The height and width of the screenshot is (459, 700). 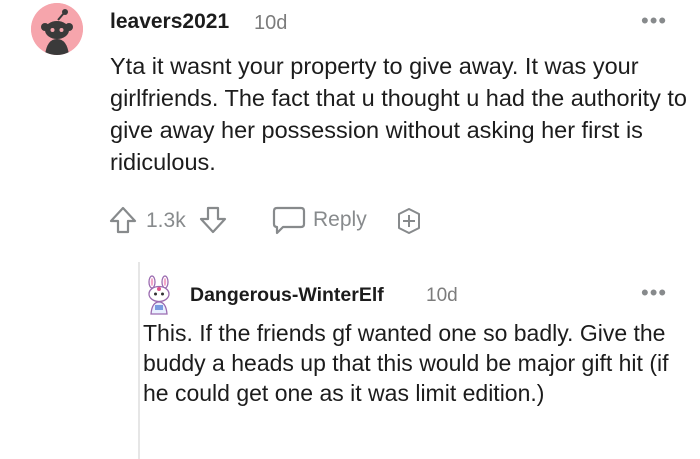 I want to click on reply-username: Dangerous-WinterElf, so click(x=287, y=295).